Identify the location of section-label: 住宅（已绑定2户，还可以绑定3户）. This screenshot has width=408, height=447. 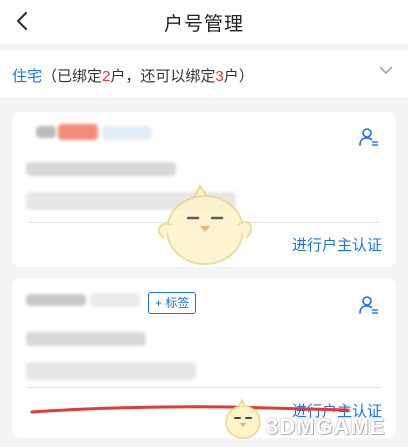
(133, 75).